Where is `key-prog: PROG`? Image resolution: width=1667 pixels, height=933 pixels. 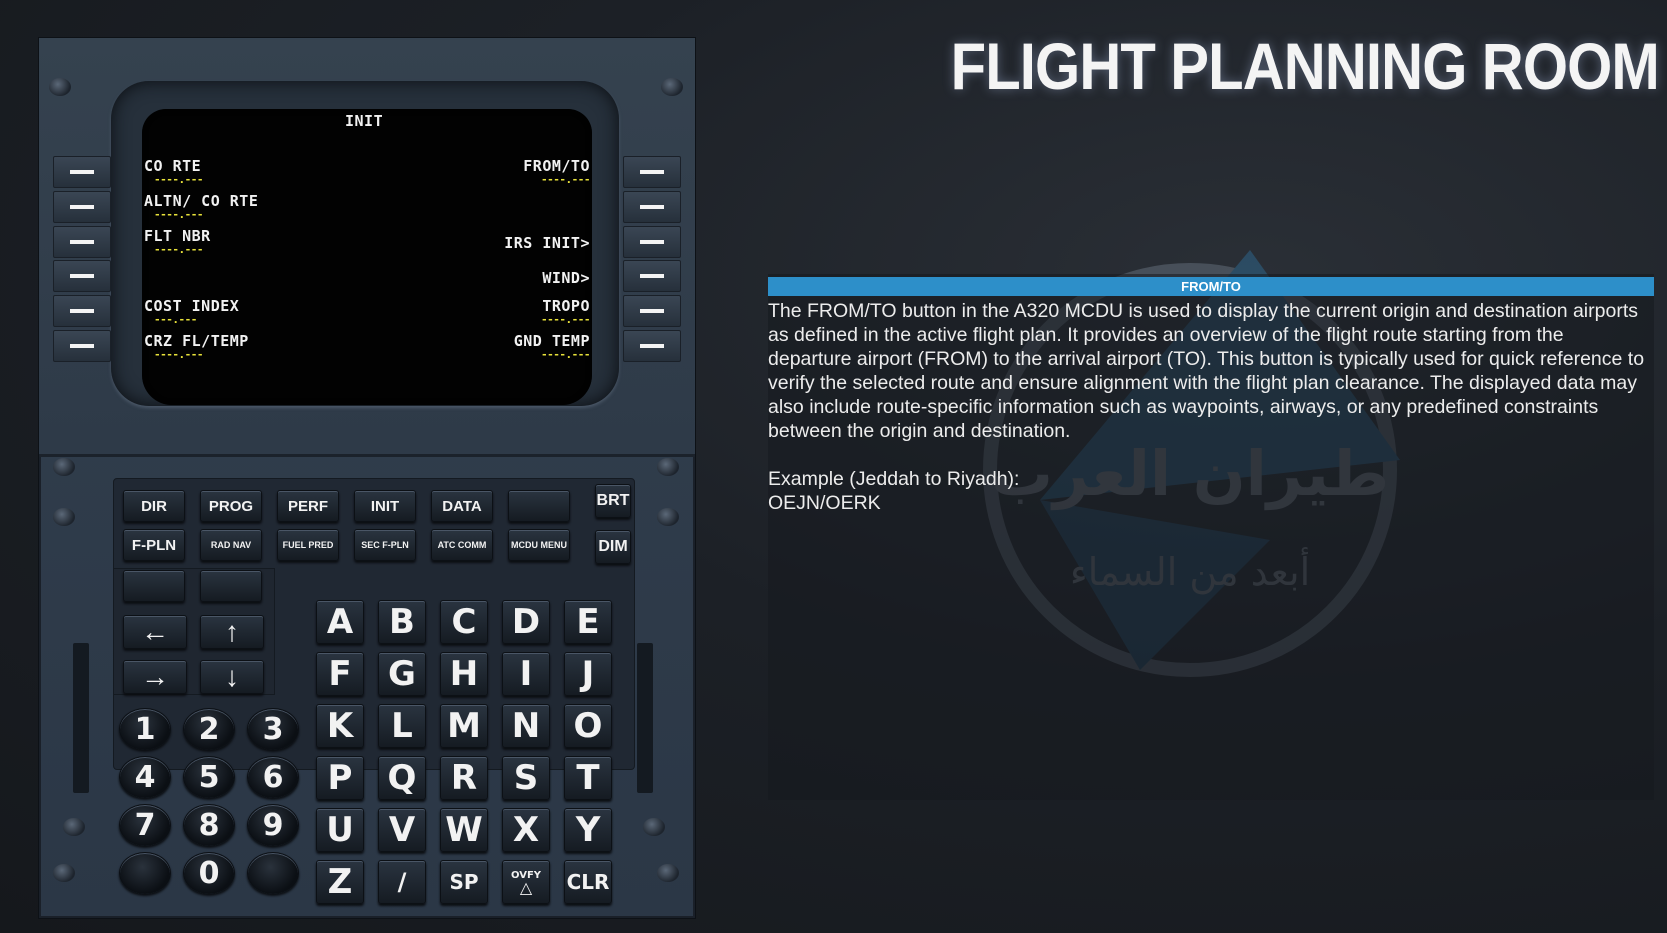
key-prog: PROG is located at coordinates (231, 506).